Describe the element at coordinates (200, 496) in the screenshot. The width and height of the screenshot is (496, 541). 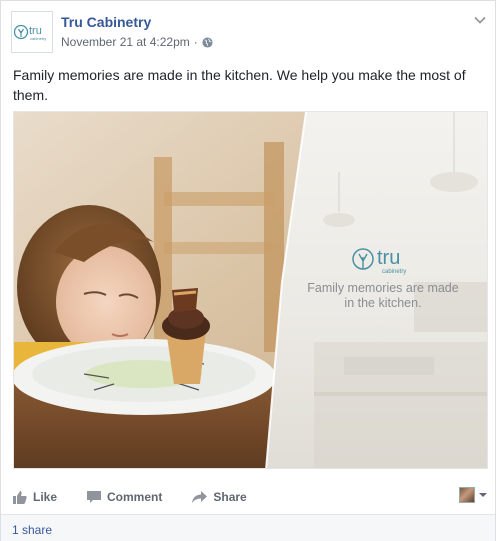
I see `share-icon` at that location.